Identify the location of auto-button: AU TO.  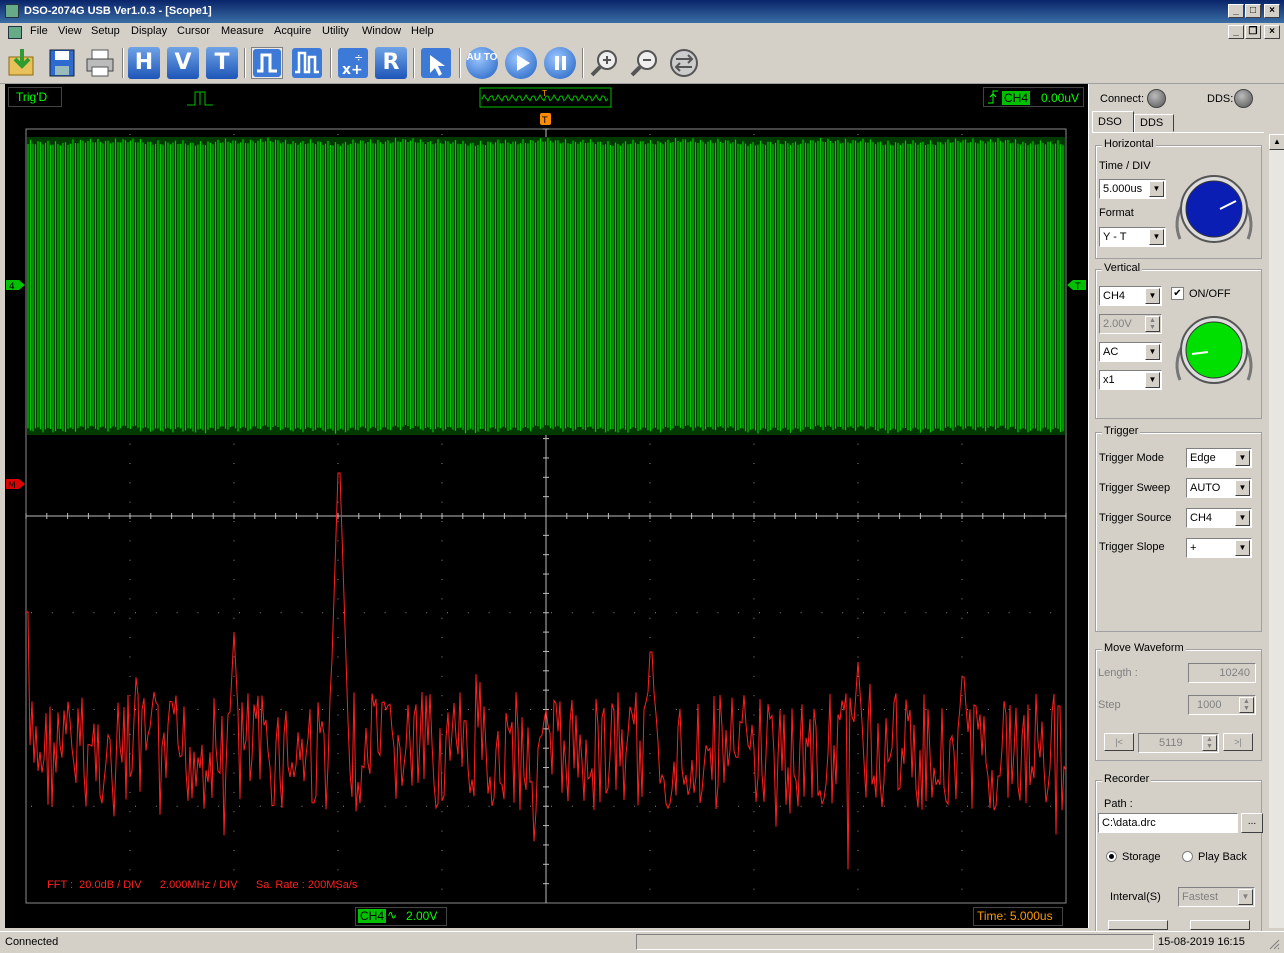
(482, 63).